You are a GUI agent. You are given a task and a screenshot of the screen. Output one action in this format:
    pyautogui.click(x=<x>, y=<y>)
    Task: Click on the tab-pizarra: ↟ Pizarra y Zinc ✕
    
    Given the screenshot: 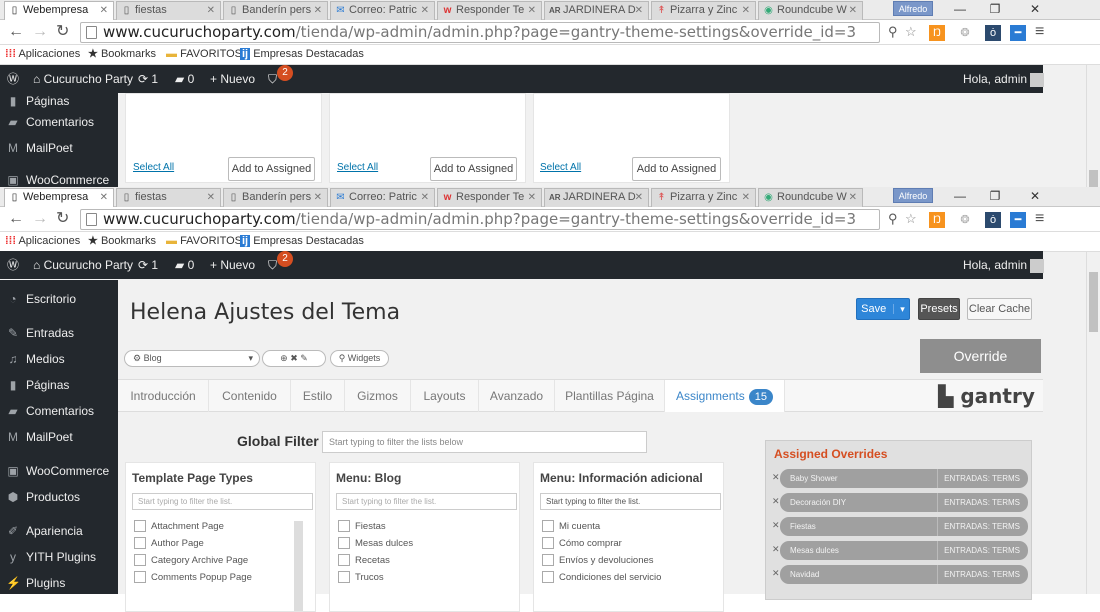 What is the action you would take?
    pyautogui.click(x=703, y=197)
    